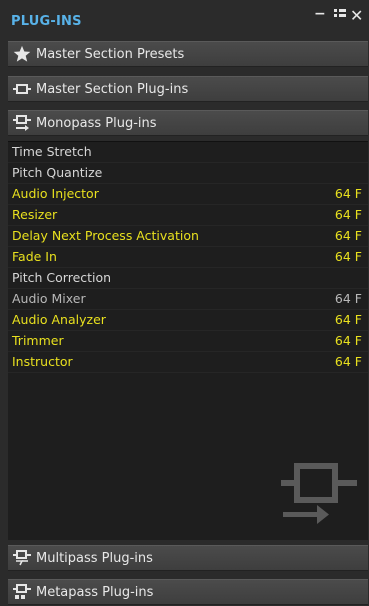 This screenshot has height=606, width=369. I want to click on list-item: Audio Injector 64 F, so click(188, 194).